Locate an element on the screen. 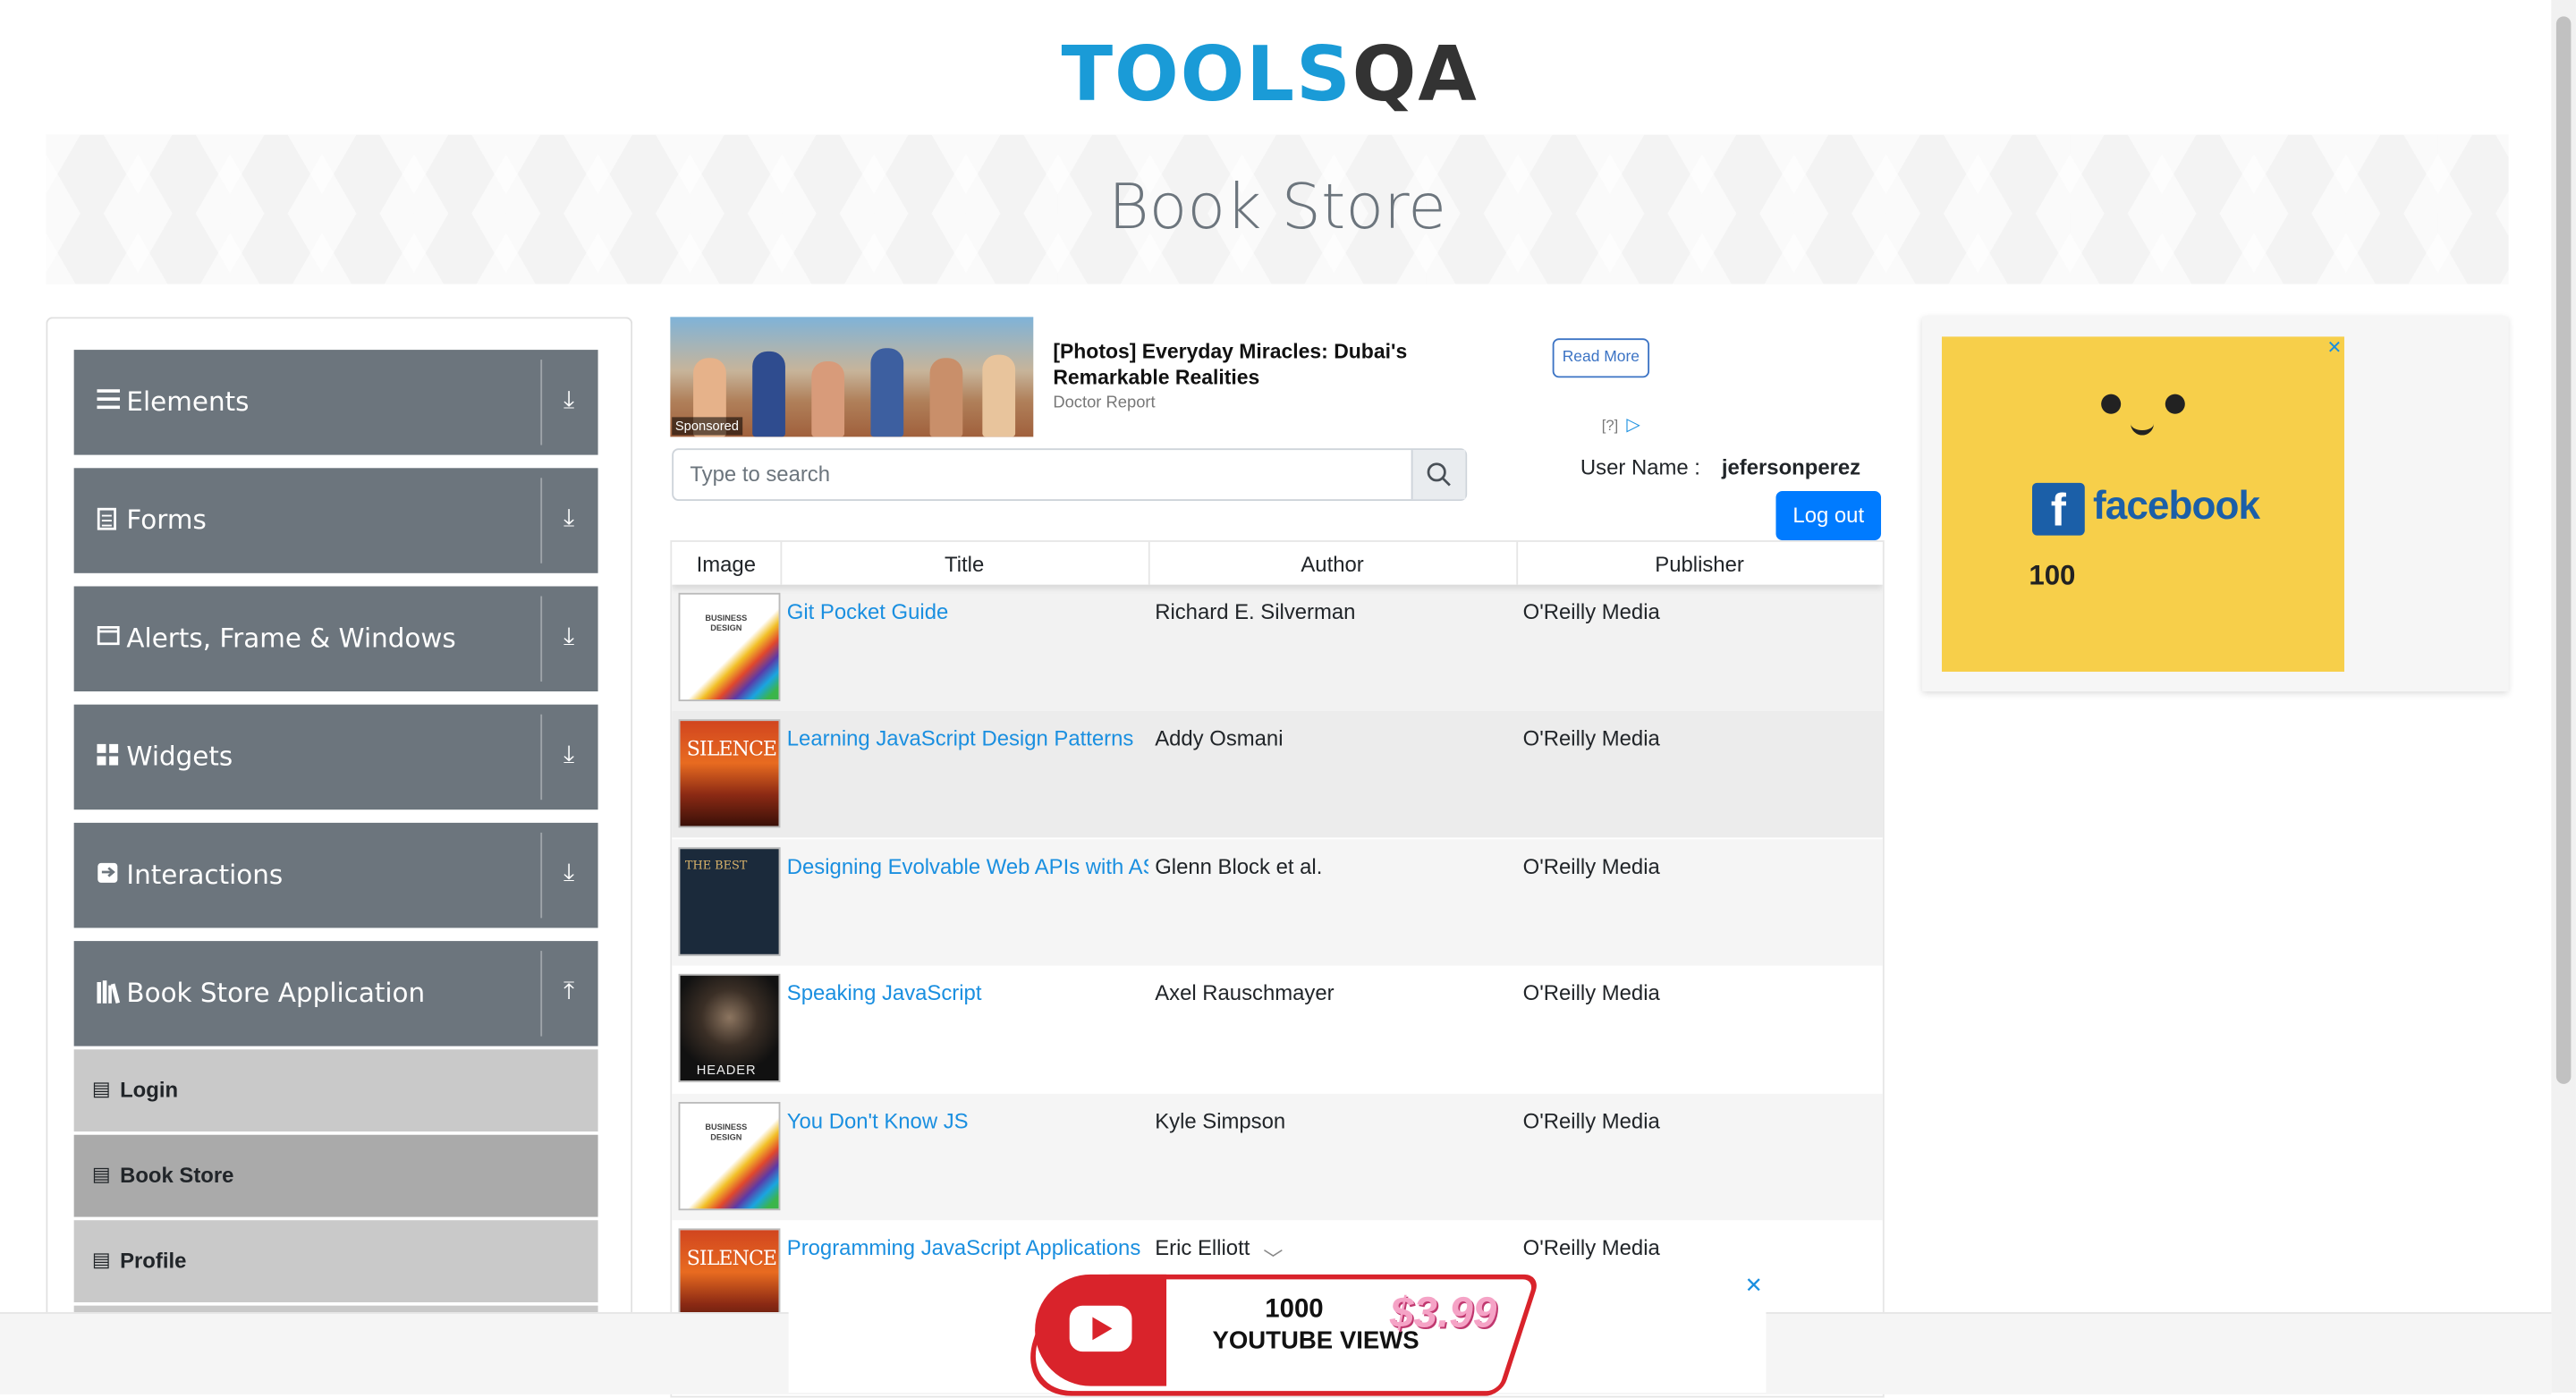 This screenshot has height=1398, width=2576. book-author: Addy Osmani is located at coordinates (1219, 738).